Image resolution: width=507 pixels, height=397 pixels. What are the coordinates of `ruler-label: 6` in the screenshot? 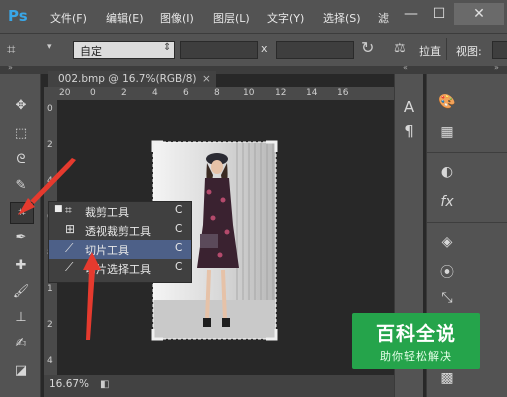 It's located at (186, 93).